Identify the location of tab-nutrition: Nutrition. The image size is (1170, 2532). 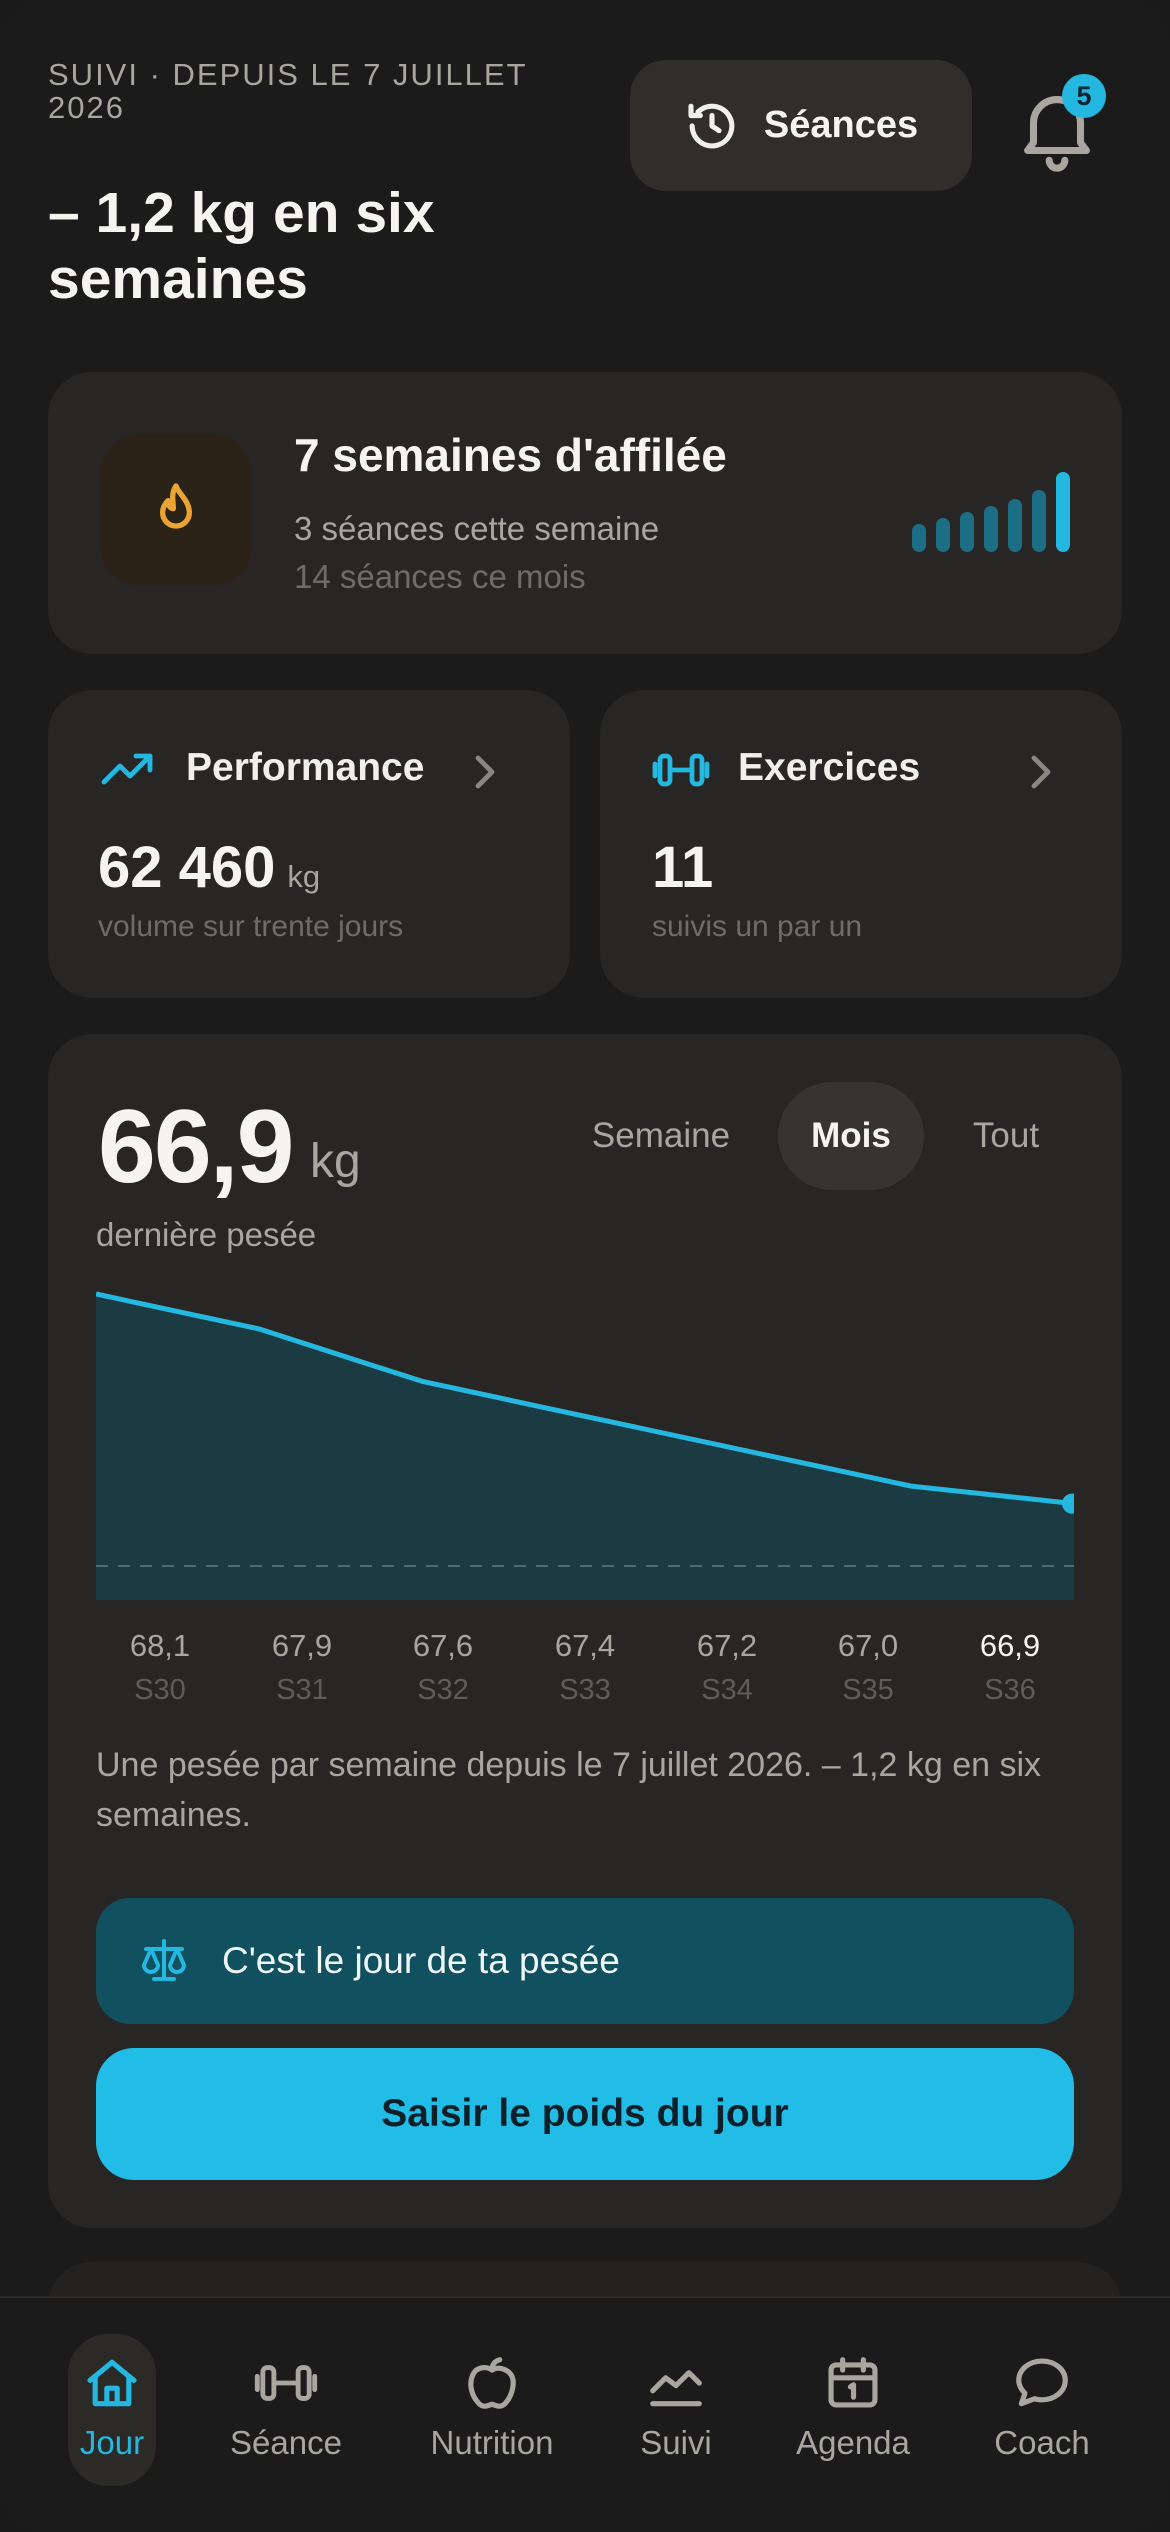
(492, 2410).